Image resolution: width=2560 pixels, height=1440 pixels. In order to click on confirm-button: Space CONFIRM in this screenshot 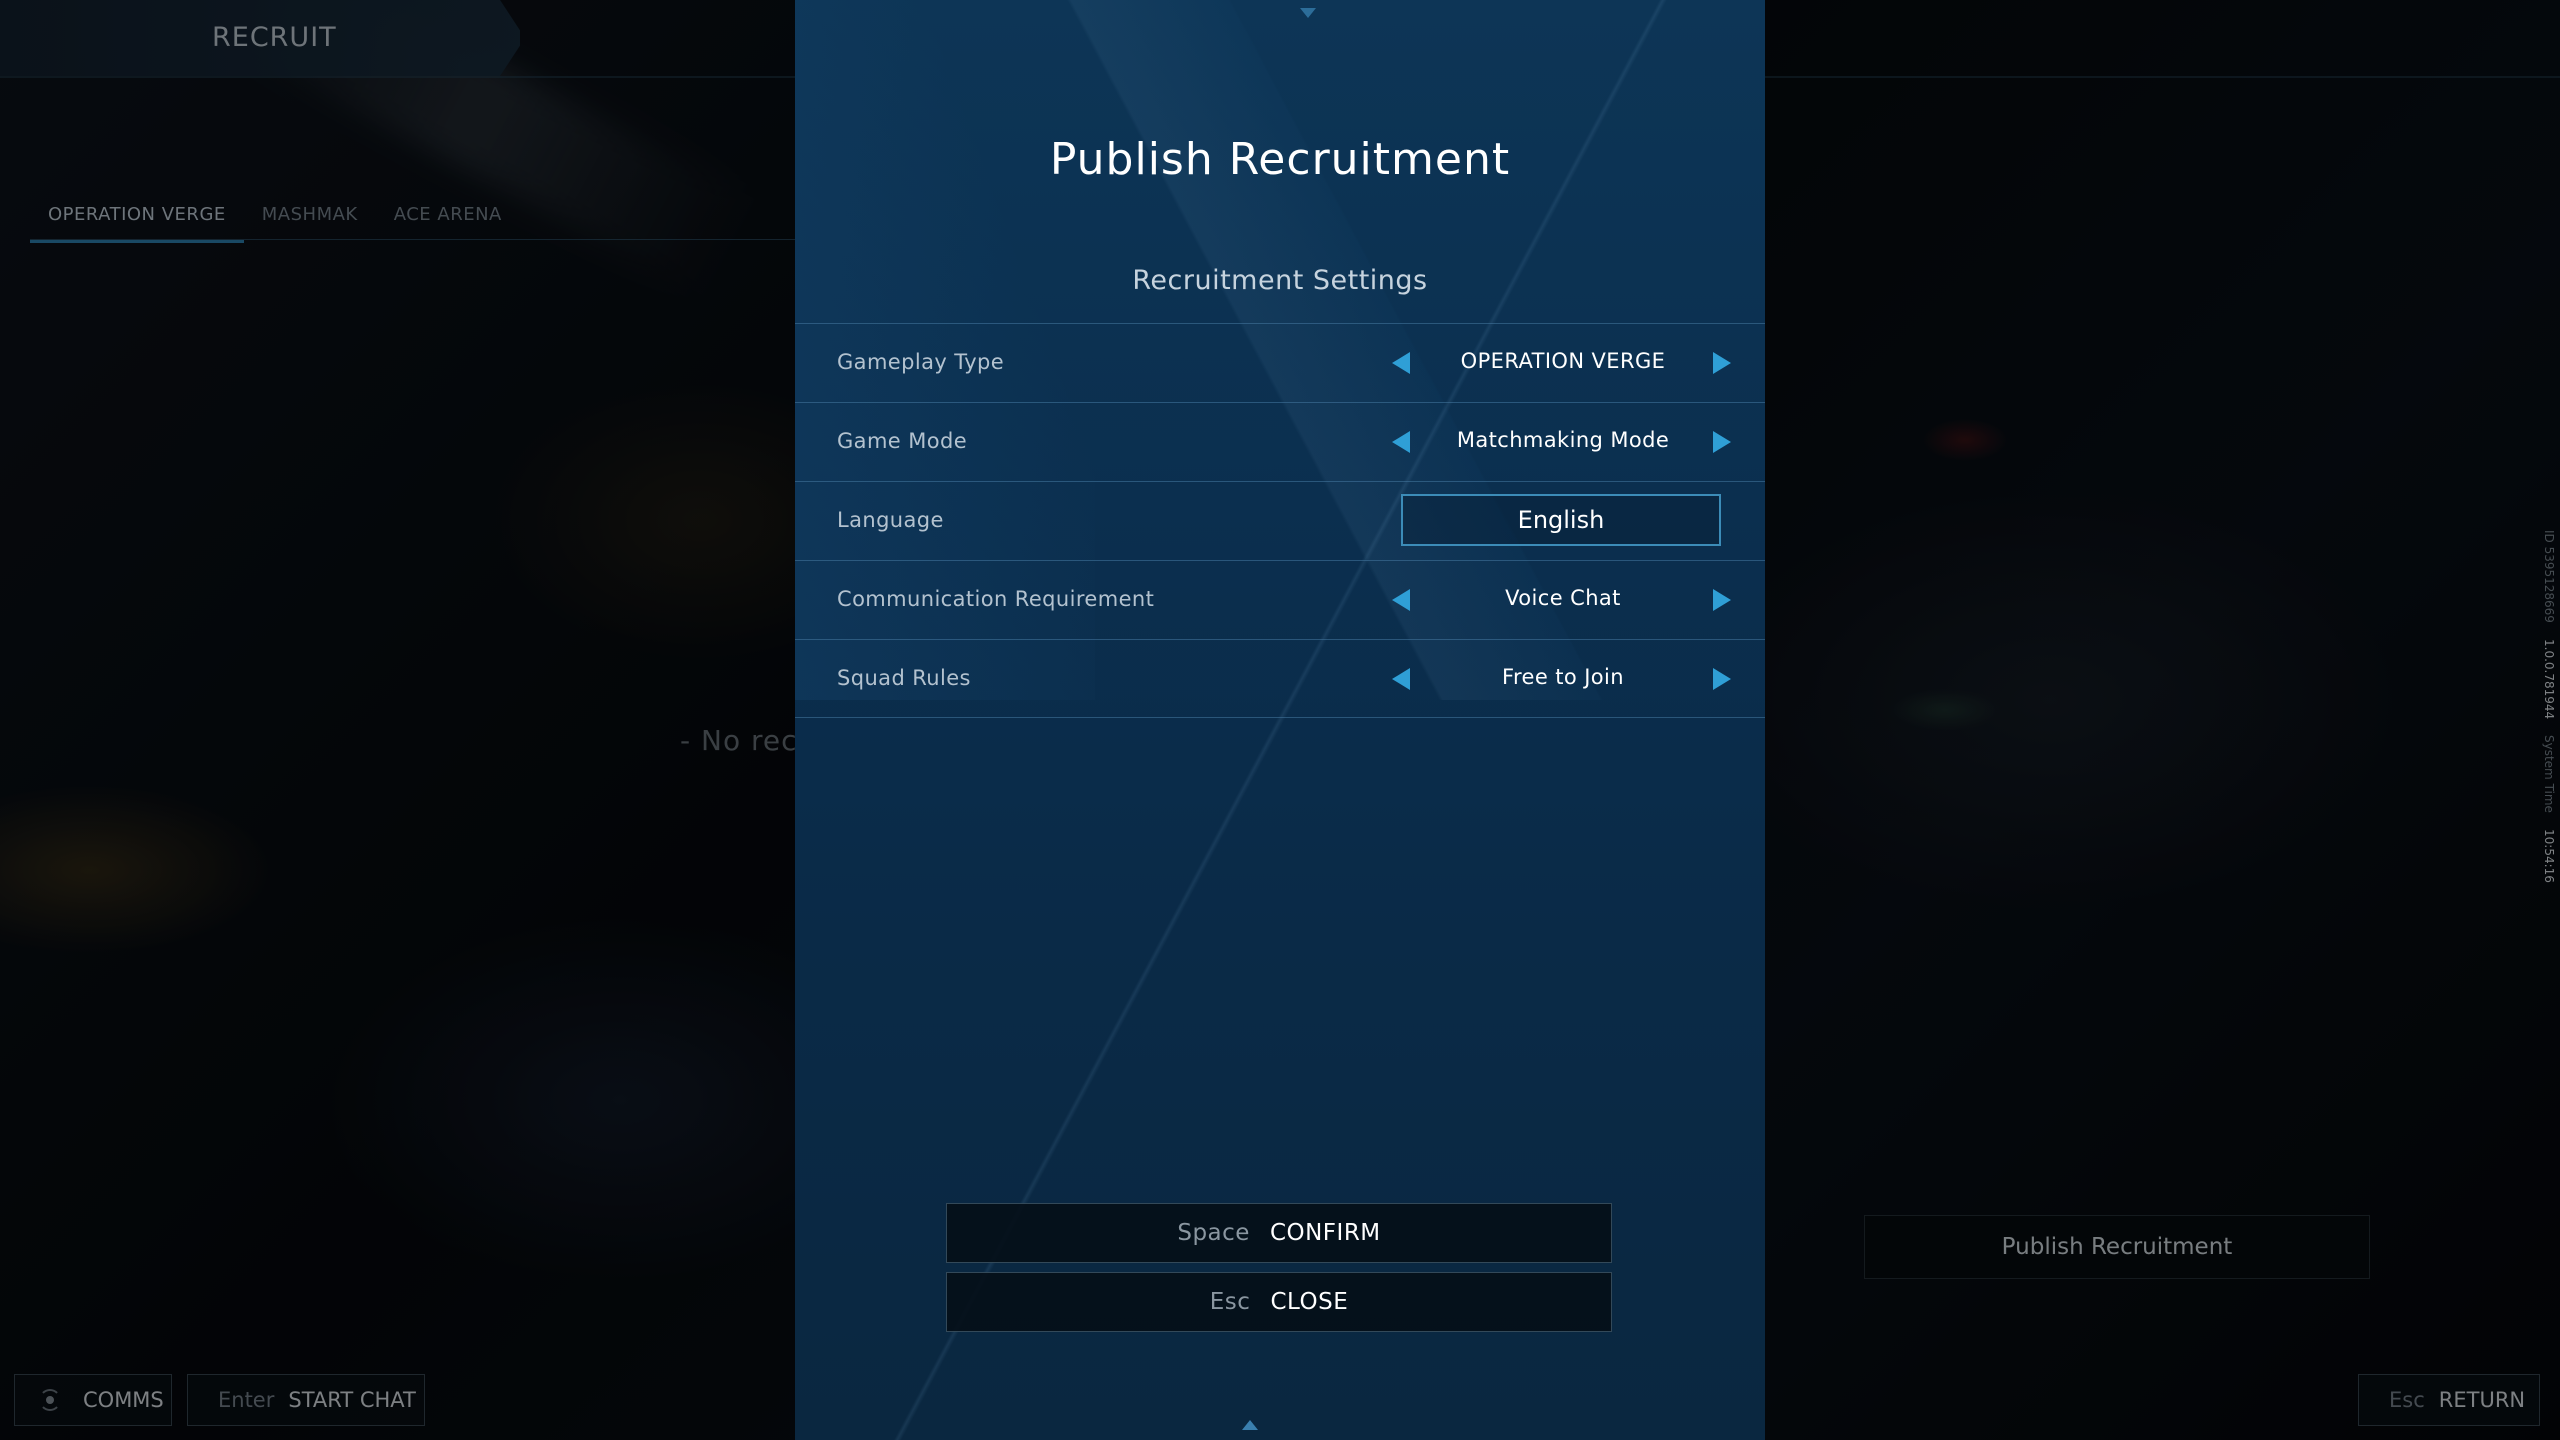, I will do `click(1279, 1233)`.